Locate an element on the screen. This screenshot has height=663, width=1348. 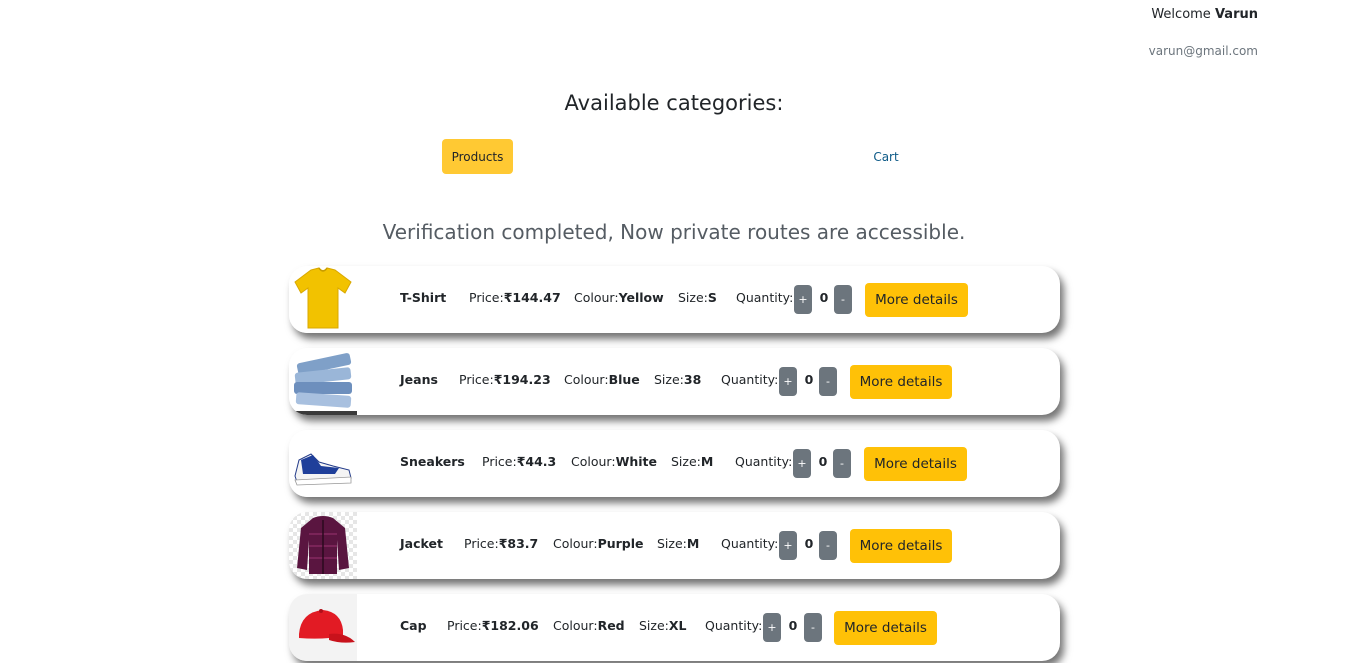
product-colour: Colour:Yellow is located at coordinates (619, 297).